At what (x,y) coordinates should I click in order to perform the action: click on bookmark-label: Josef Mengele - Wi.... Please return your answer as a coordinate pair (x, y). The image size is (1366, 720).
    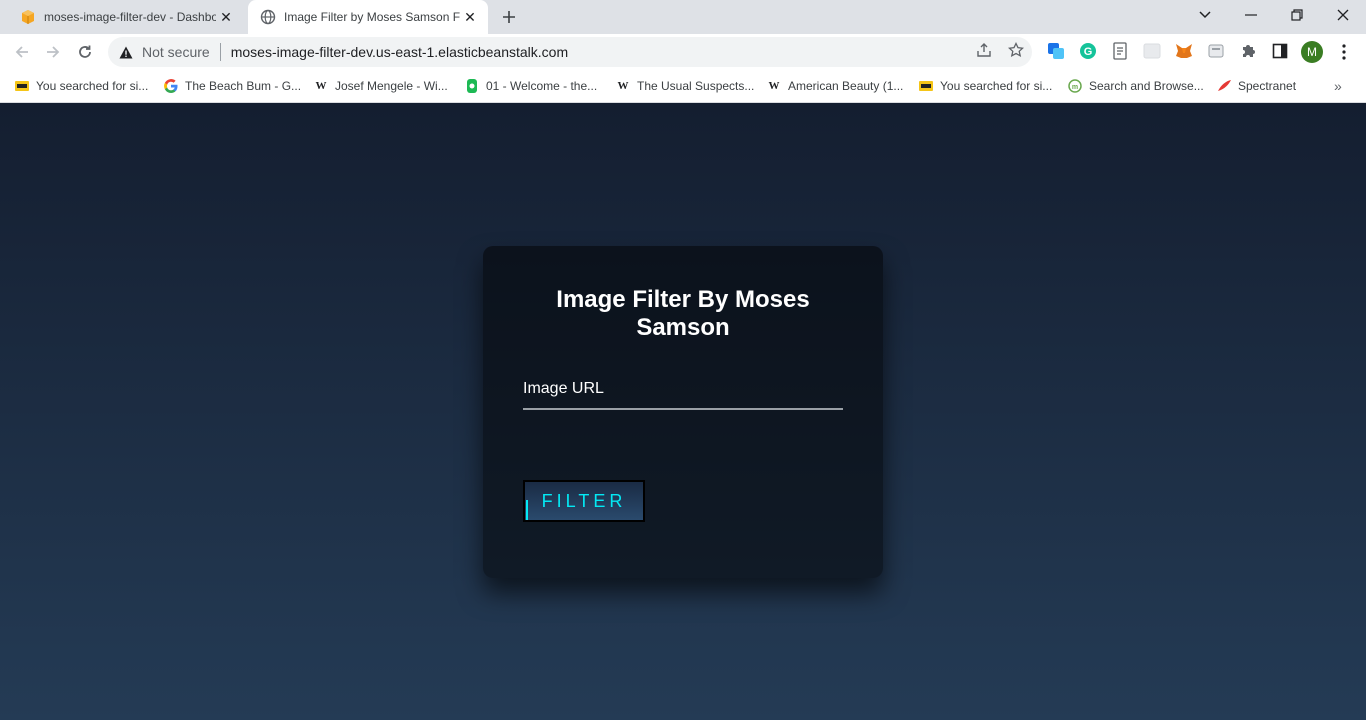
    Looking at the image, I should click on (391, 86).